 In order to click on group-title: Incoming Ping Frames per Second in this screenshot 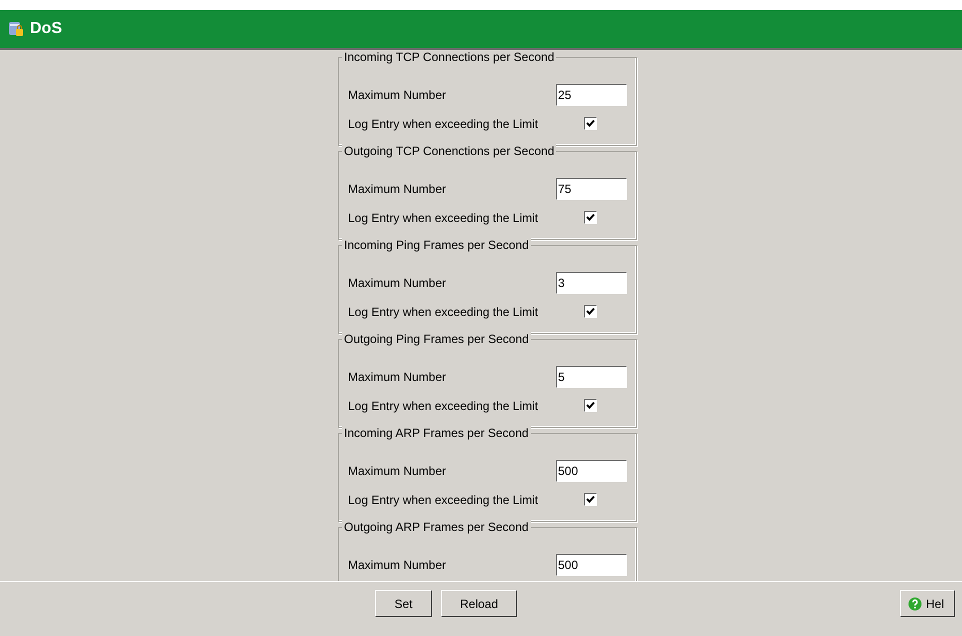, I will do `click(436, 245)`.